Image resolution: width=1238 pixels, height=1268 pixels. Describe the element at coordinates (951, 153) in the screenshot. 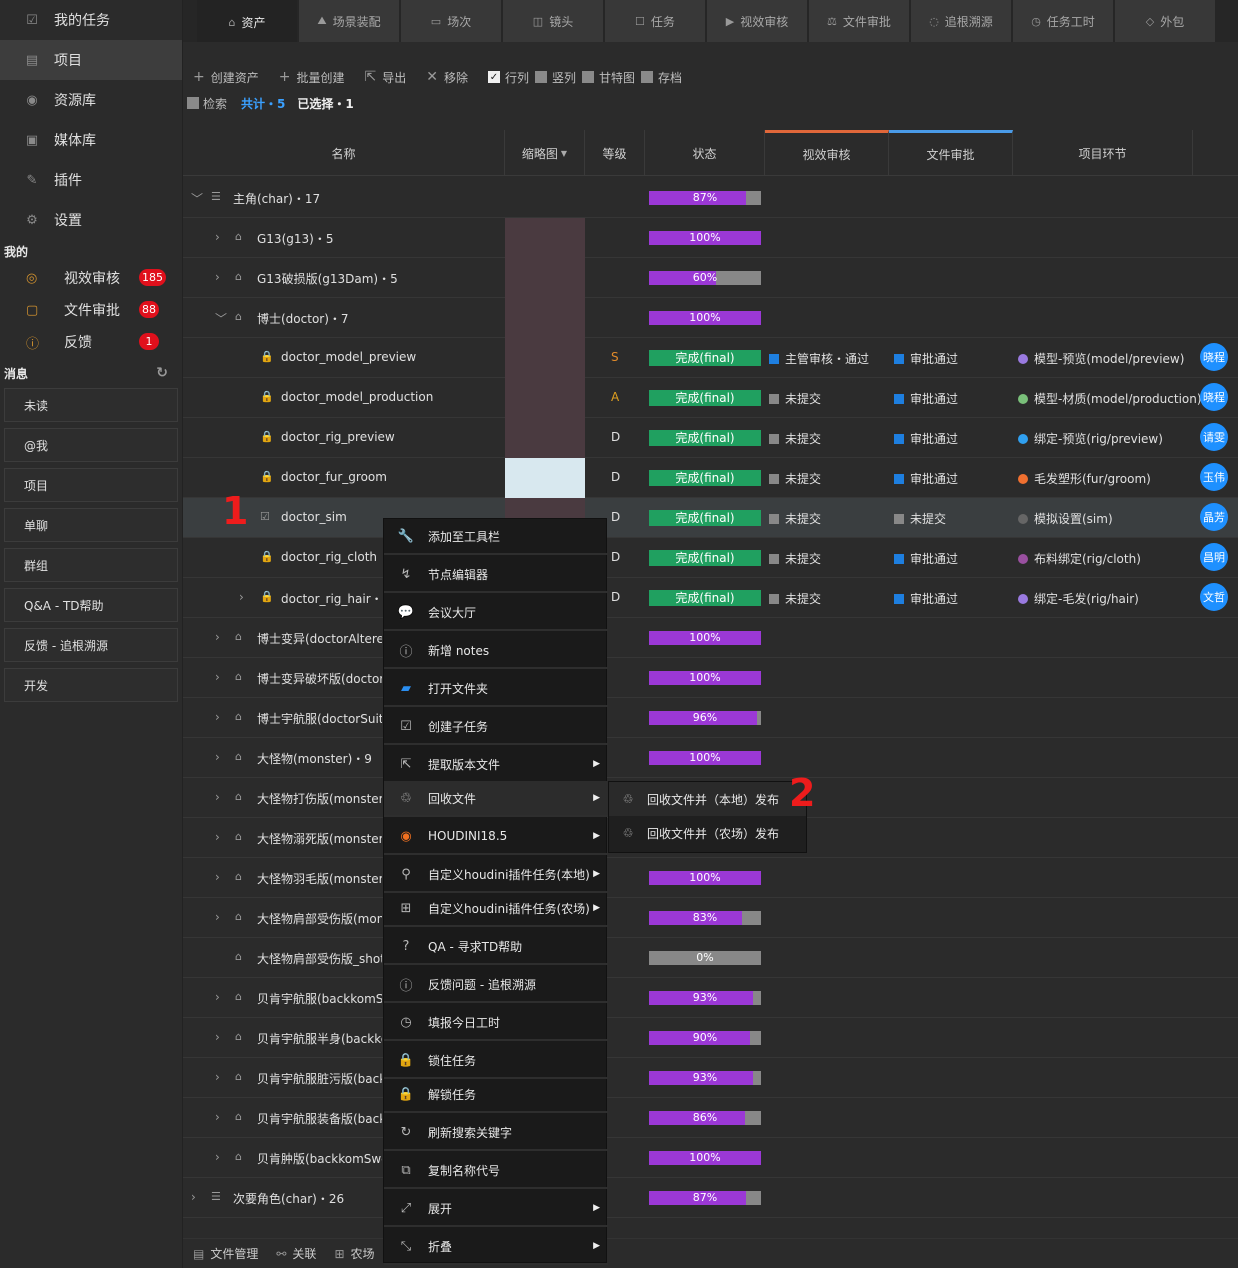

I see `column-file-approval: 文件审批` at that location.